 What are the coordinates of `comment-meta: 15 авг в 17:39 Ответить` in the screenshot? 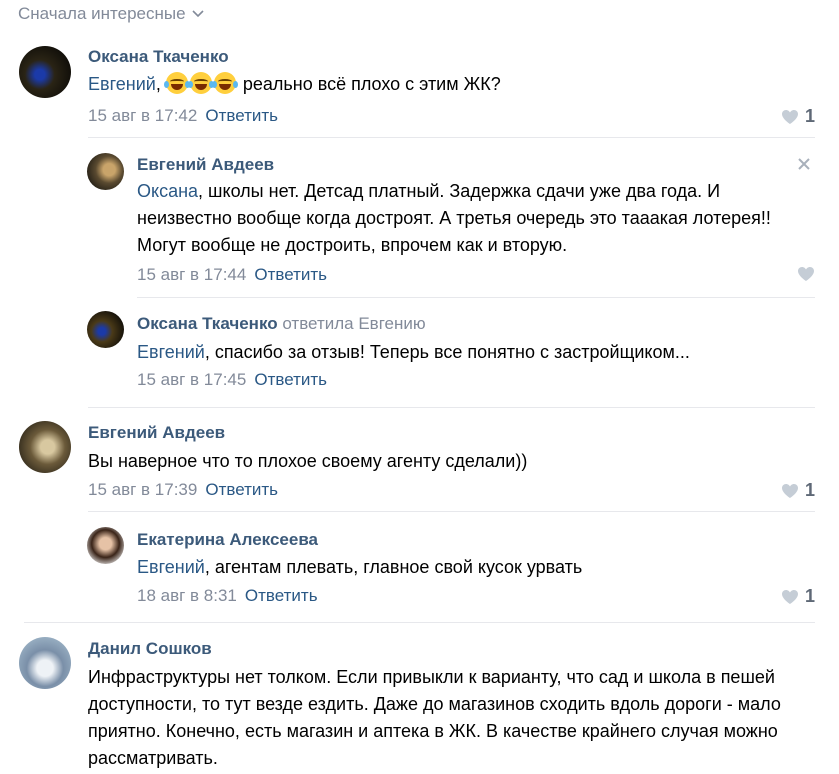 It's located at (183, 490).